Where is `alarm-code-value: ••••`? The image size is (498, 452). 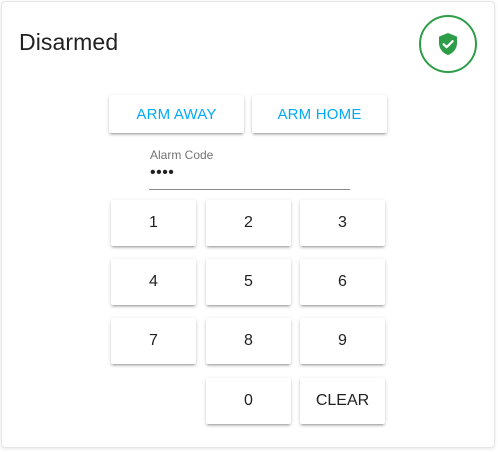 alarm-code-value: •••• is located at coordinates (162, 173).